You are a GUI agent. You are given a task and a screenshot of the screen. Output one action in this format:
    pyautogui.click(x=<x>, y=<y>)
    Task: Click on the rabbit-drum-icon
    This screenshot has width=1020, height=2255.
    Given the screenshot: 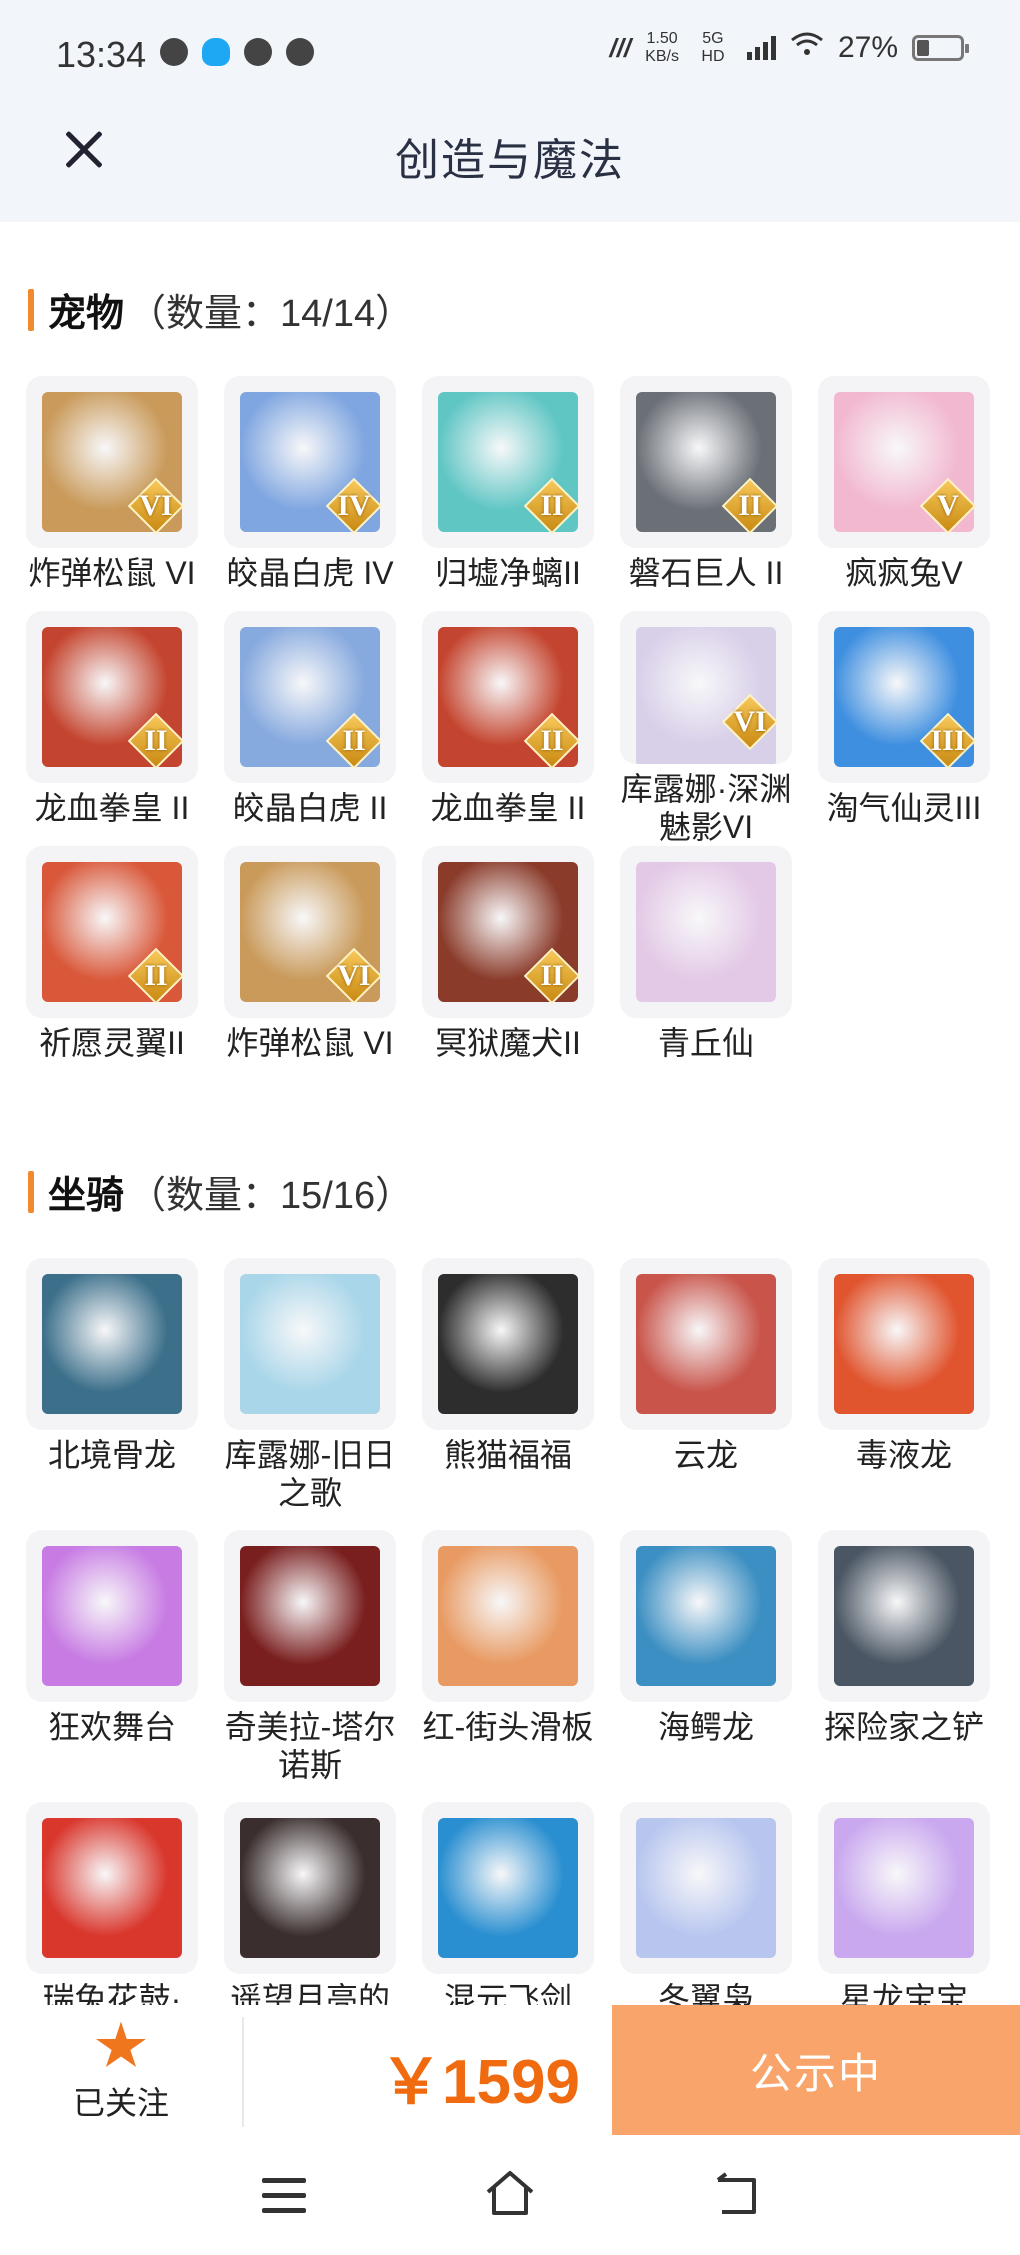 What is the action you would take?
    pyautogui.click(x=112, y=1888)
    